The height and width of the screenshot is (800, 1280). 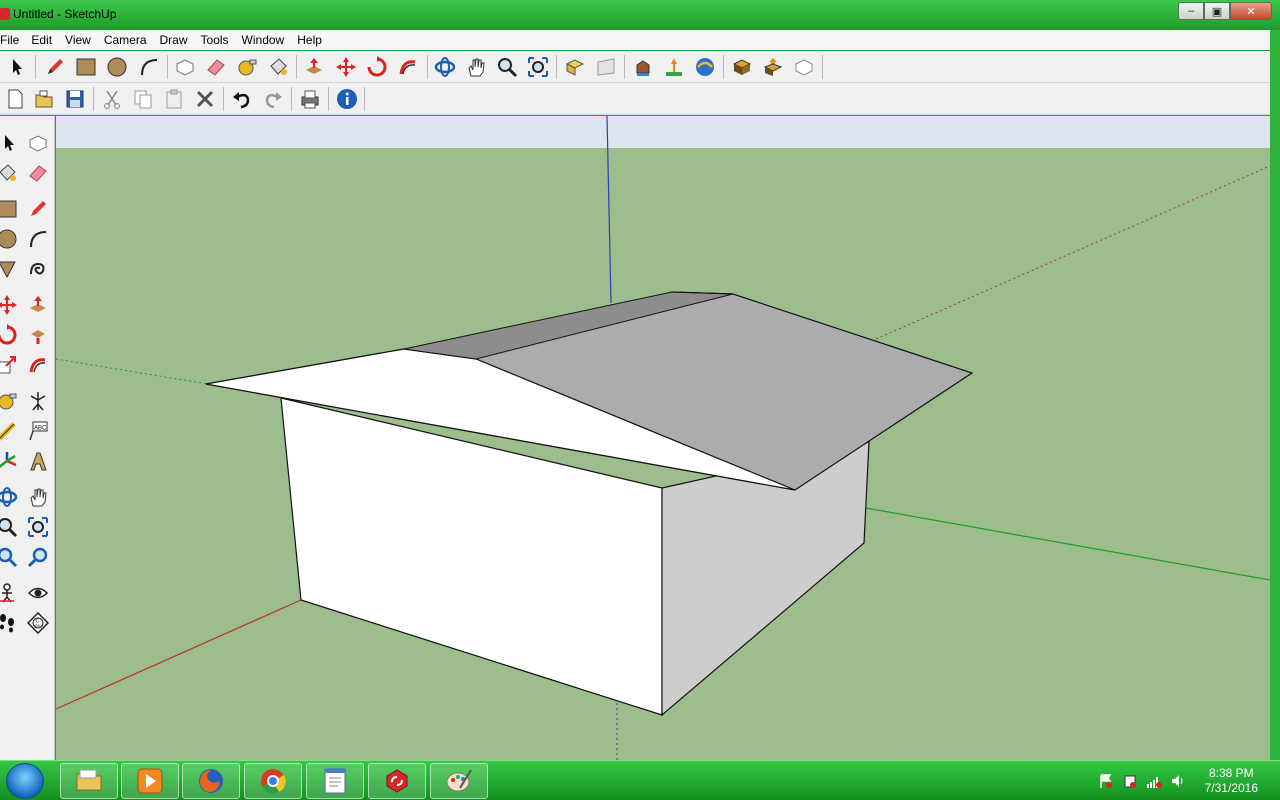 I want to click on minimize-button: ‒, so click(x=1191, y=11).